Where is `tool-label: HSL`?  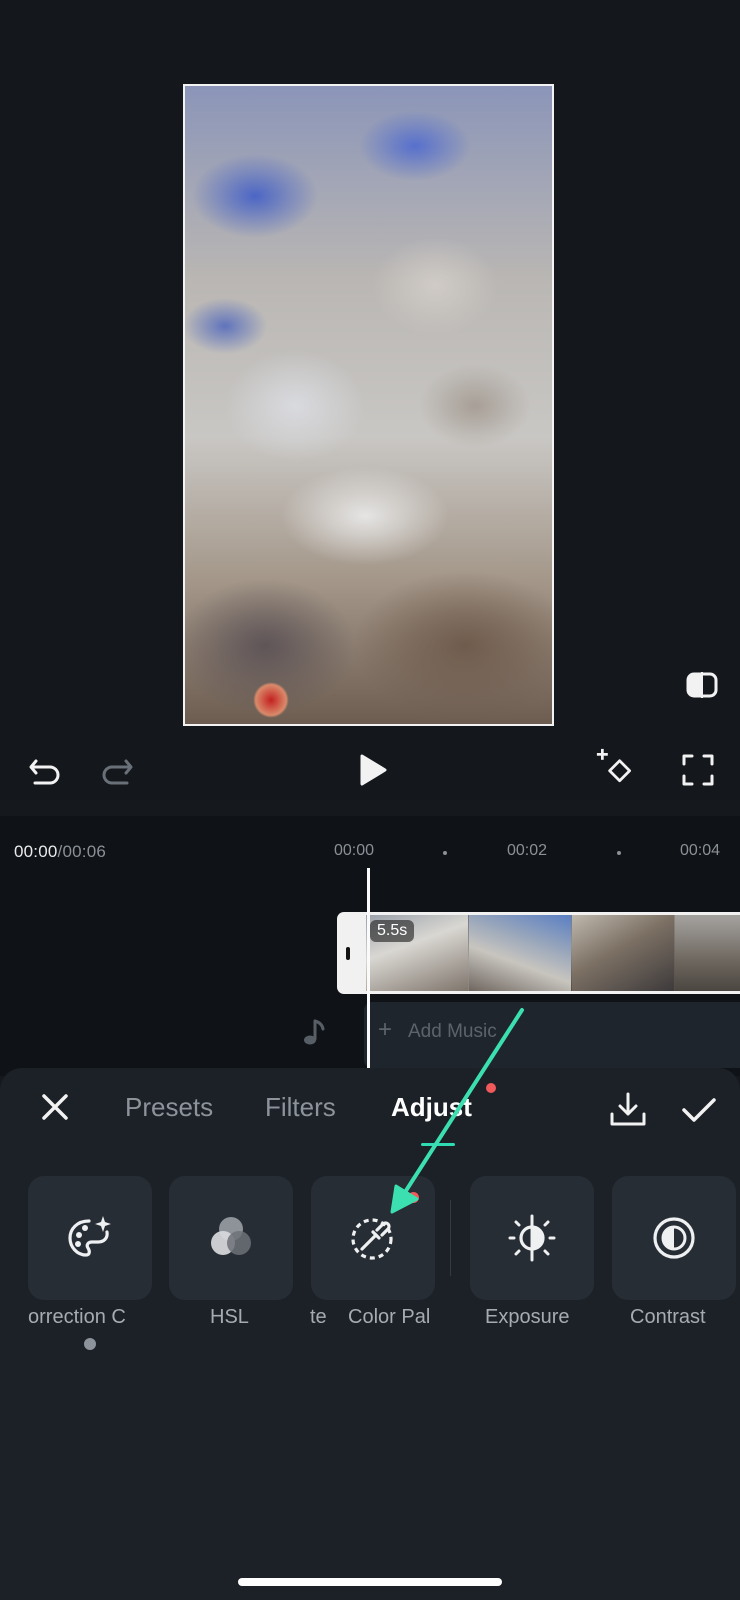 tool-label: HSL is located at coordinates (229, 1317).